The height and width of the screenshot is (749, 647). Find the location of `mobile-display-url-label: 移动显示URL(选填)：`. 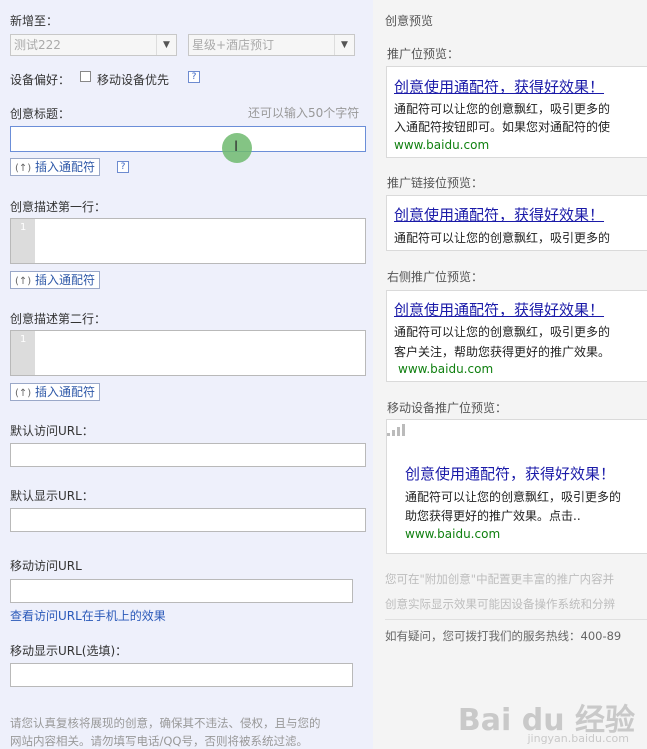

mobile-display-url-label: 移动显示URL(选填)： is located at coordinates (69, 651).